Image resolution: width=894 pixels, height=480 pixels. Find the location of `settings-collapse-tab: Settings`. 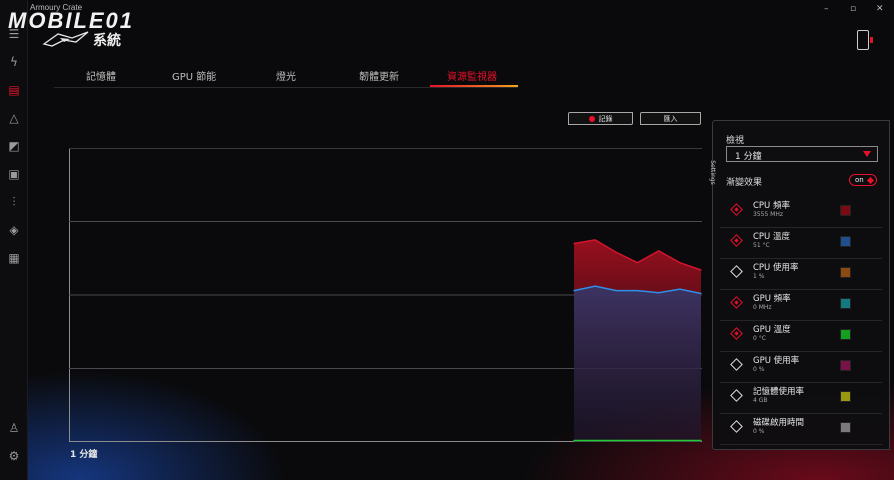

settings-collapse-tab: Settings is located at coordinates (716, 175).